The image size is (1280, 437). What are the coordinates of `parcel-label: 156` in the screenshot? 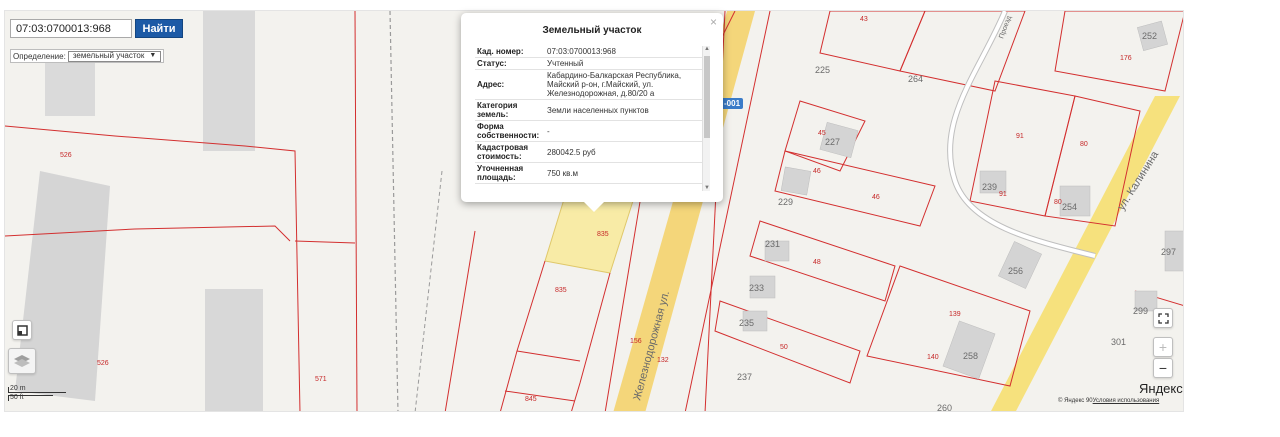 It's located at (636, 341).